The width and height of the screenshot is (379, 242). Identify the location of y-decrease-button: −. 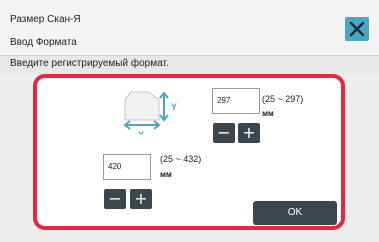
(224, 133).